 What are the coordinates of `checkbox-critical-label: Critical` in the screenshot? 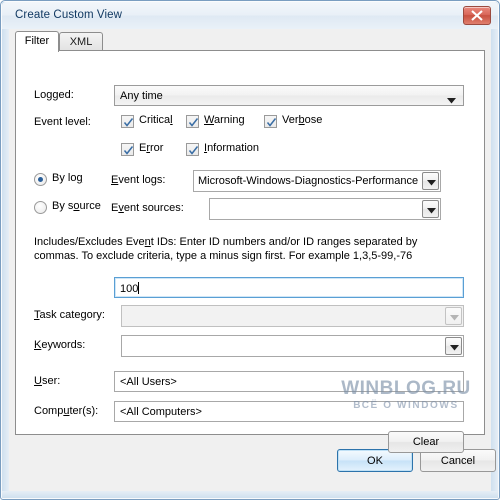 It's located at (156, 120).